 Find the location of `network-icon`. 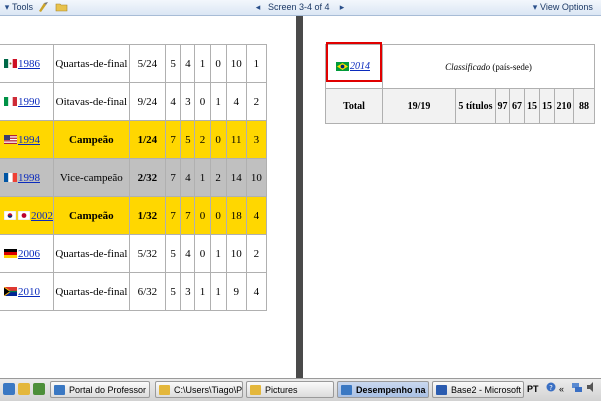

network-icon is located at coordinates (577, 389).